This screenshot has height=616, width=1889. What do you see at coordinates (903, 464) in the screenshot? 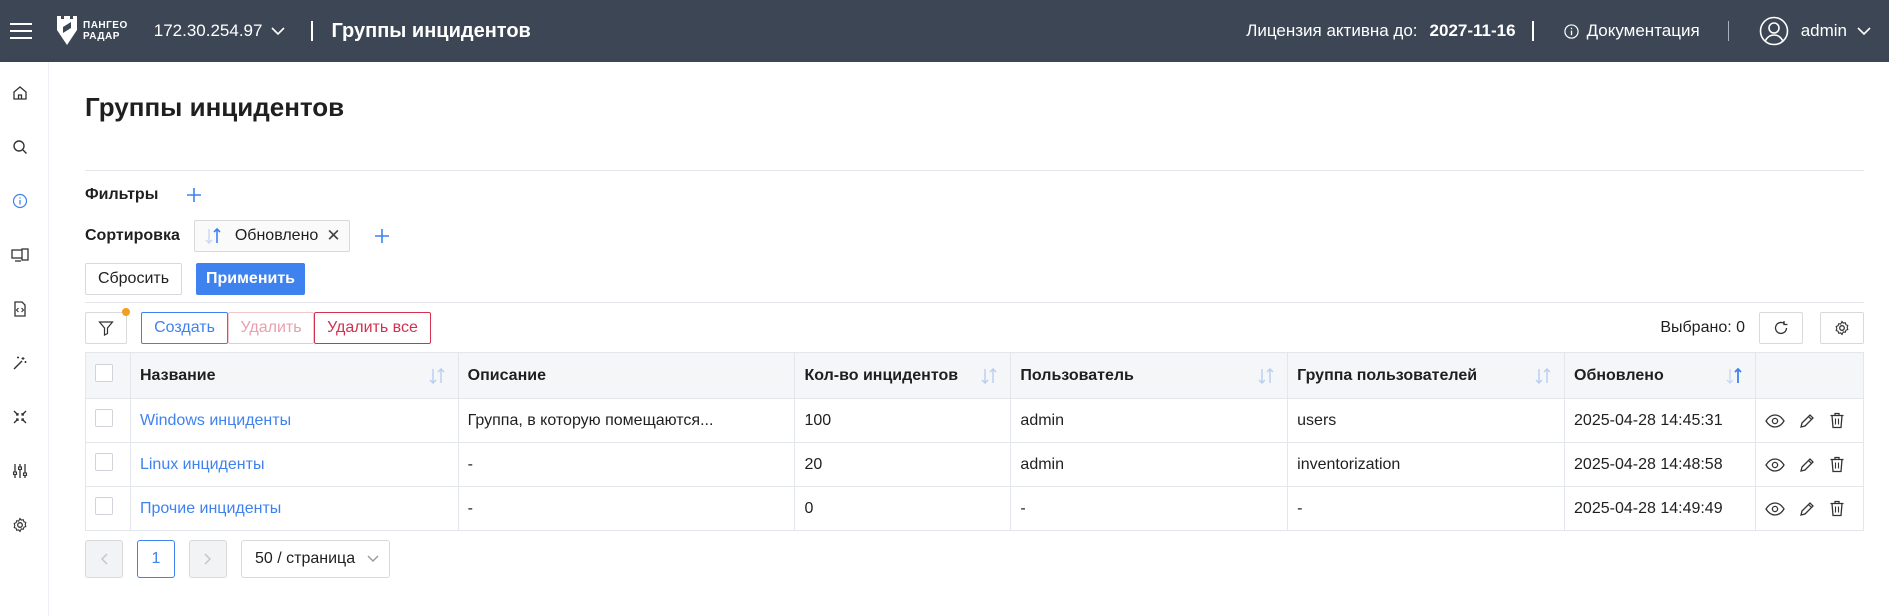
I see `cell-count: 20` at bounding box center [903, 464].